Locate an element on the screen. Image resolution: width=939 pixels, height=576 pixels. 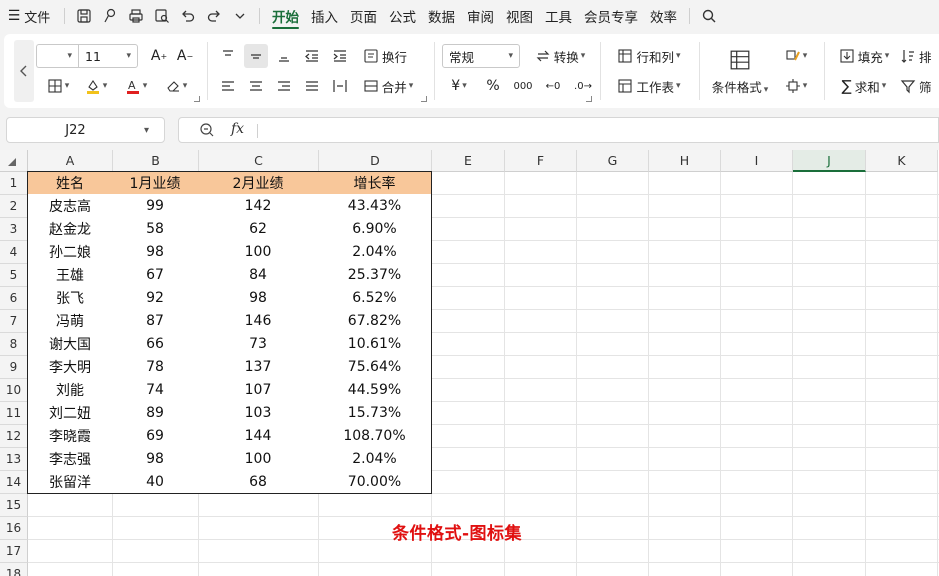
table-cell: 66 is located at coordinates (155, 344).